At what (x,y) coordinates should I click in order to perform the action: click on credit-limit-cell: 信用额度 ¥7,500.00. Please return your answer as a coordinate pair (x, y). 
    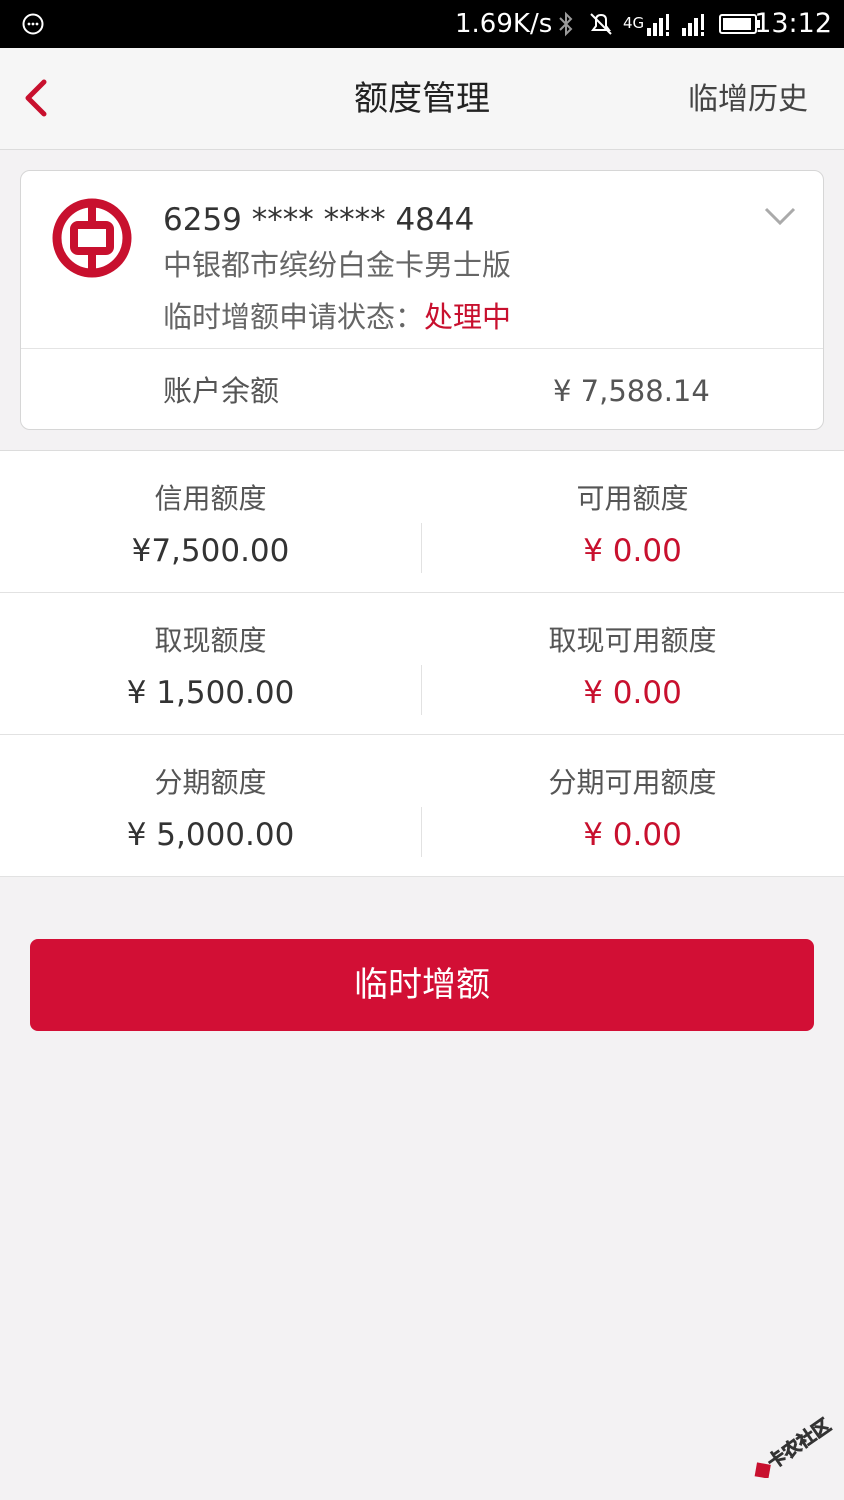
    Looking at the image, I should click on (210, 521).